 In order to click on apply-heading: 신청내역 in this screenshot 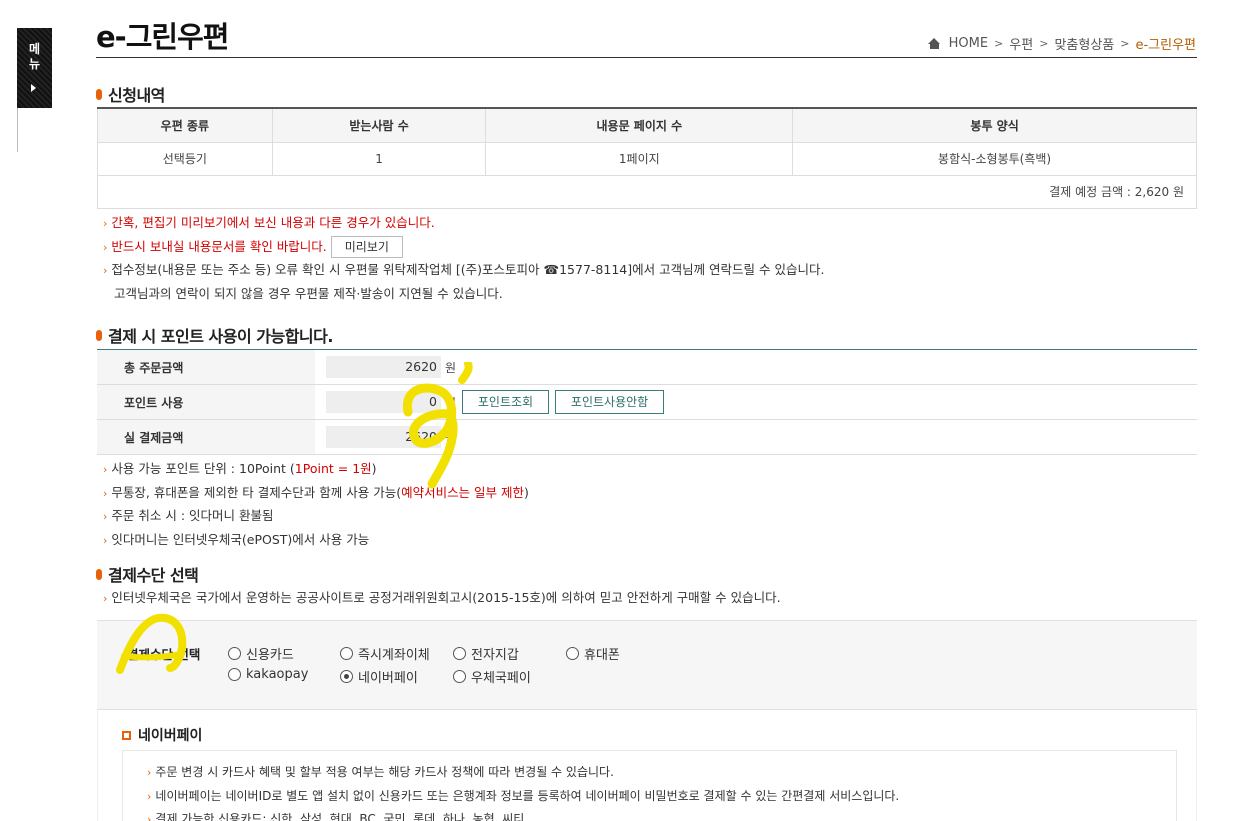, I will do `click(130, 94)`.